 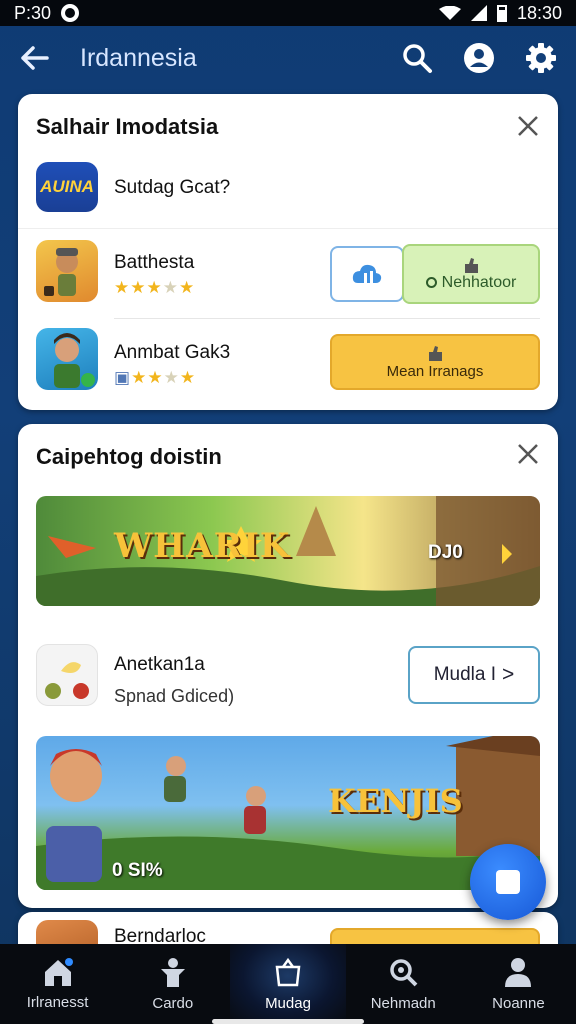 What do you see at coordinates (127, 126) in the screenshot?
I see `card-title: Salhair Imodatsia` at bounding box center [127, 126].